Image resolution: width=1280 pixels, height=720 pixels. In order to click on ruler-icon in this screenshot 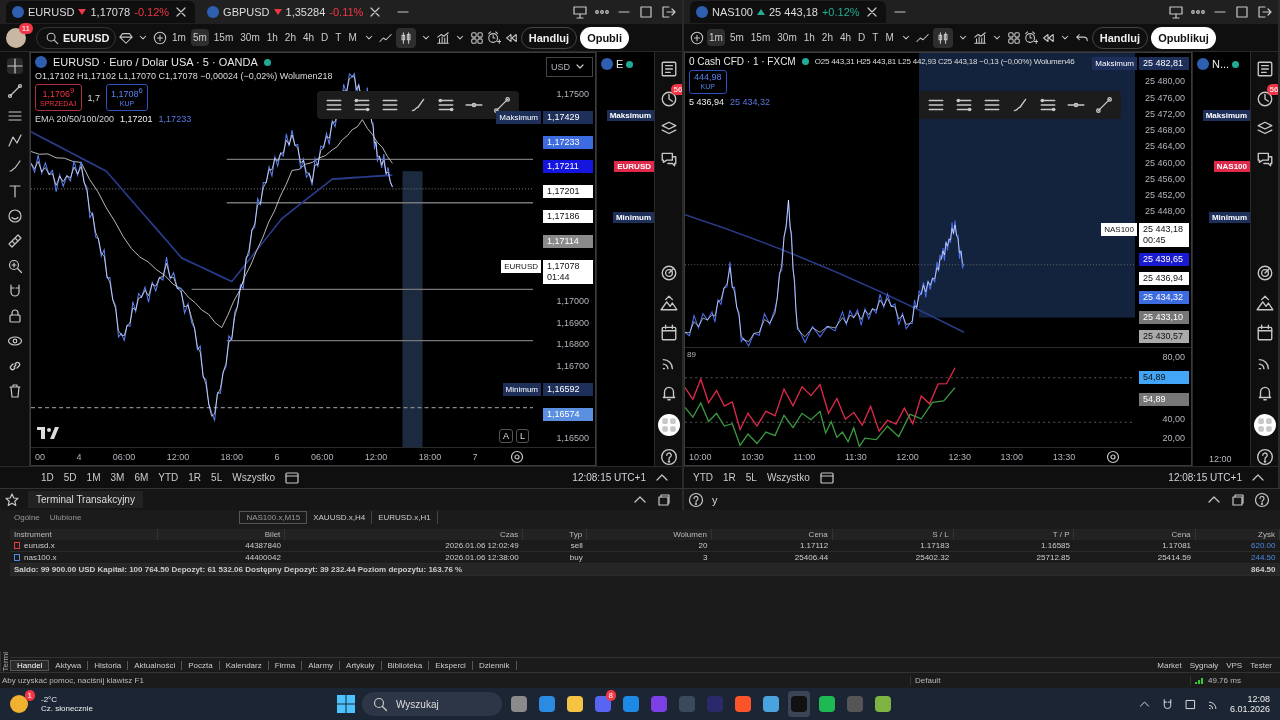, I will do `click(14, 241)`.